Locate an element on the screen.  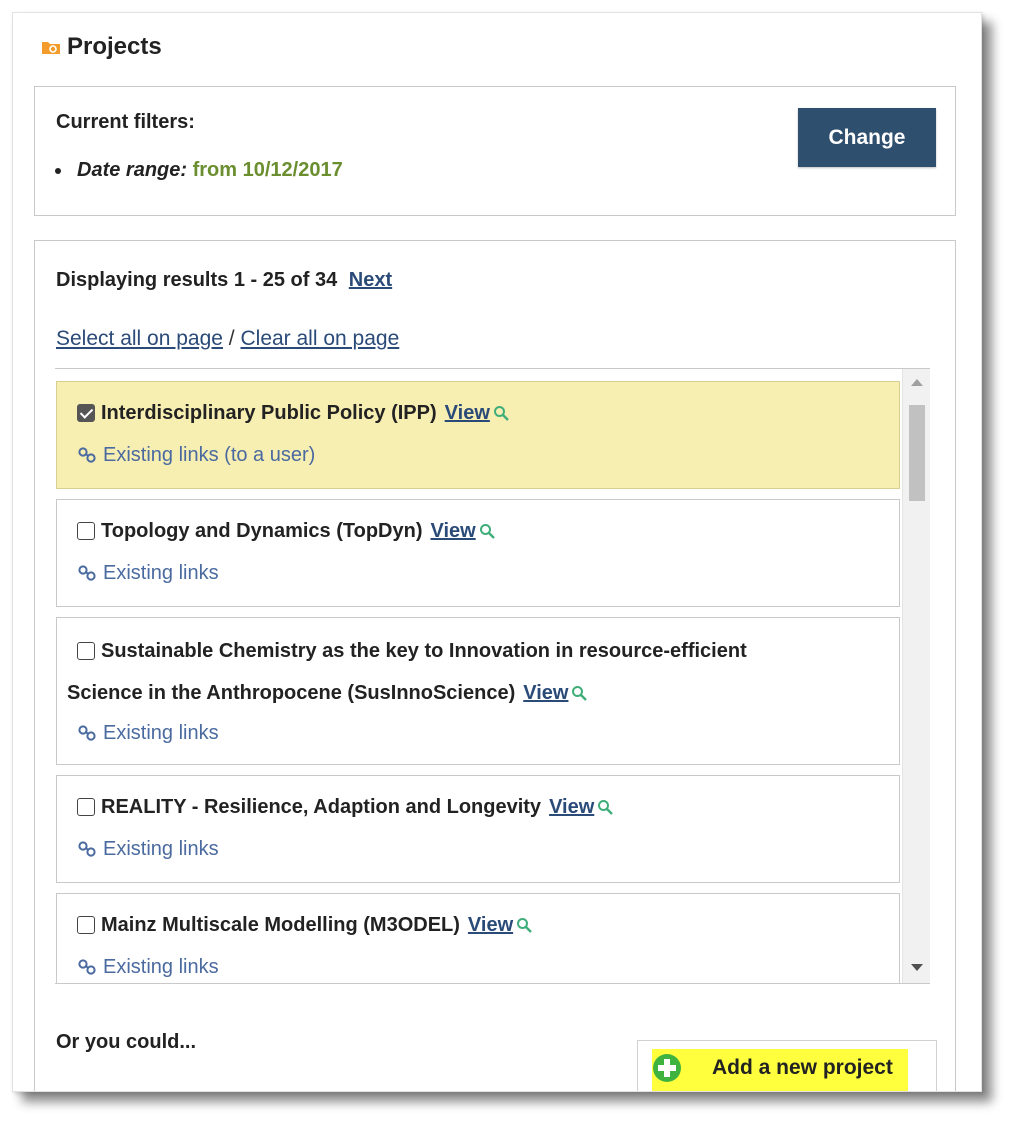
filters-heading: Current filters: is located at coordinates (125, 122).